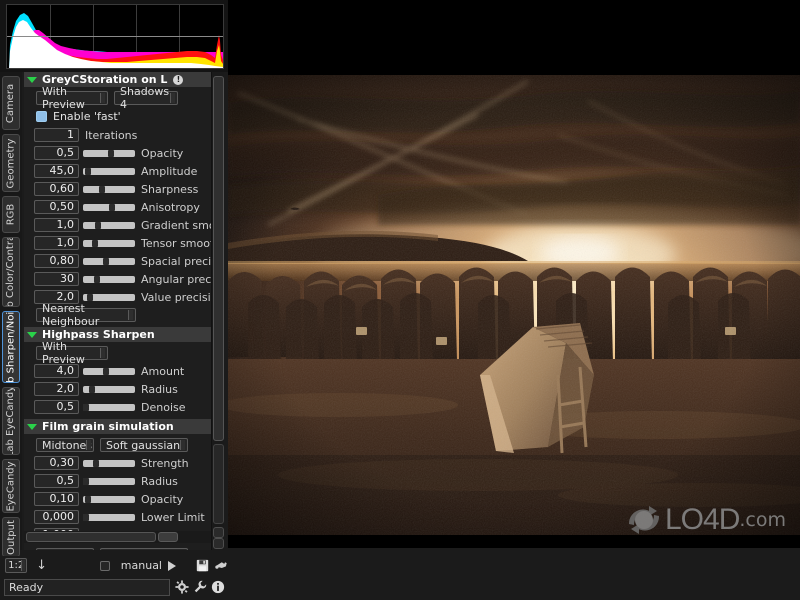 Image resolution: width=800 pixels, height=600 pixels. What do you see at coordinates (11, 421) in the screenshot?
I see `sidebar-item-lab-eyecandy: Lab EyeCandy` at bounding box center [11, 421].